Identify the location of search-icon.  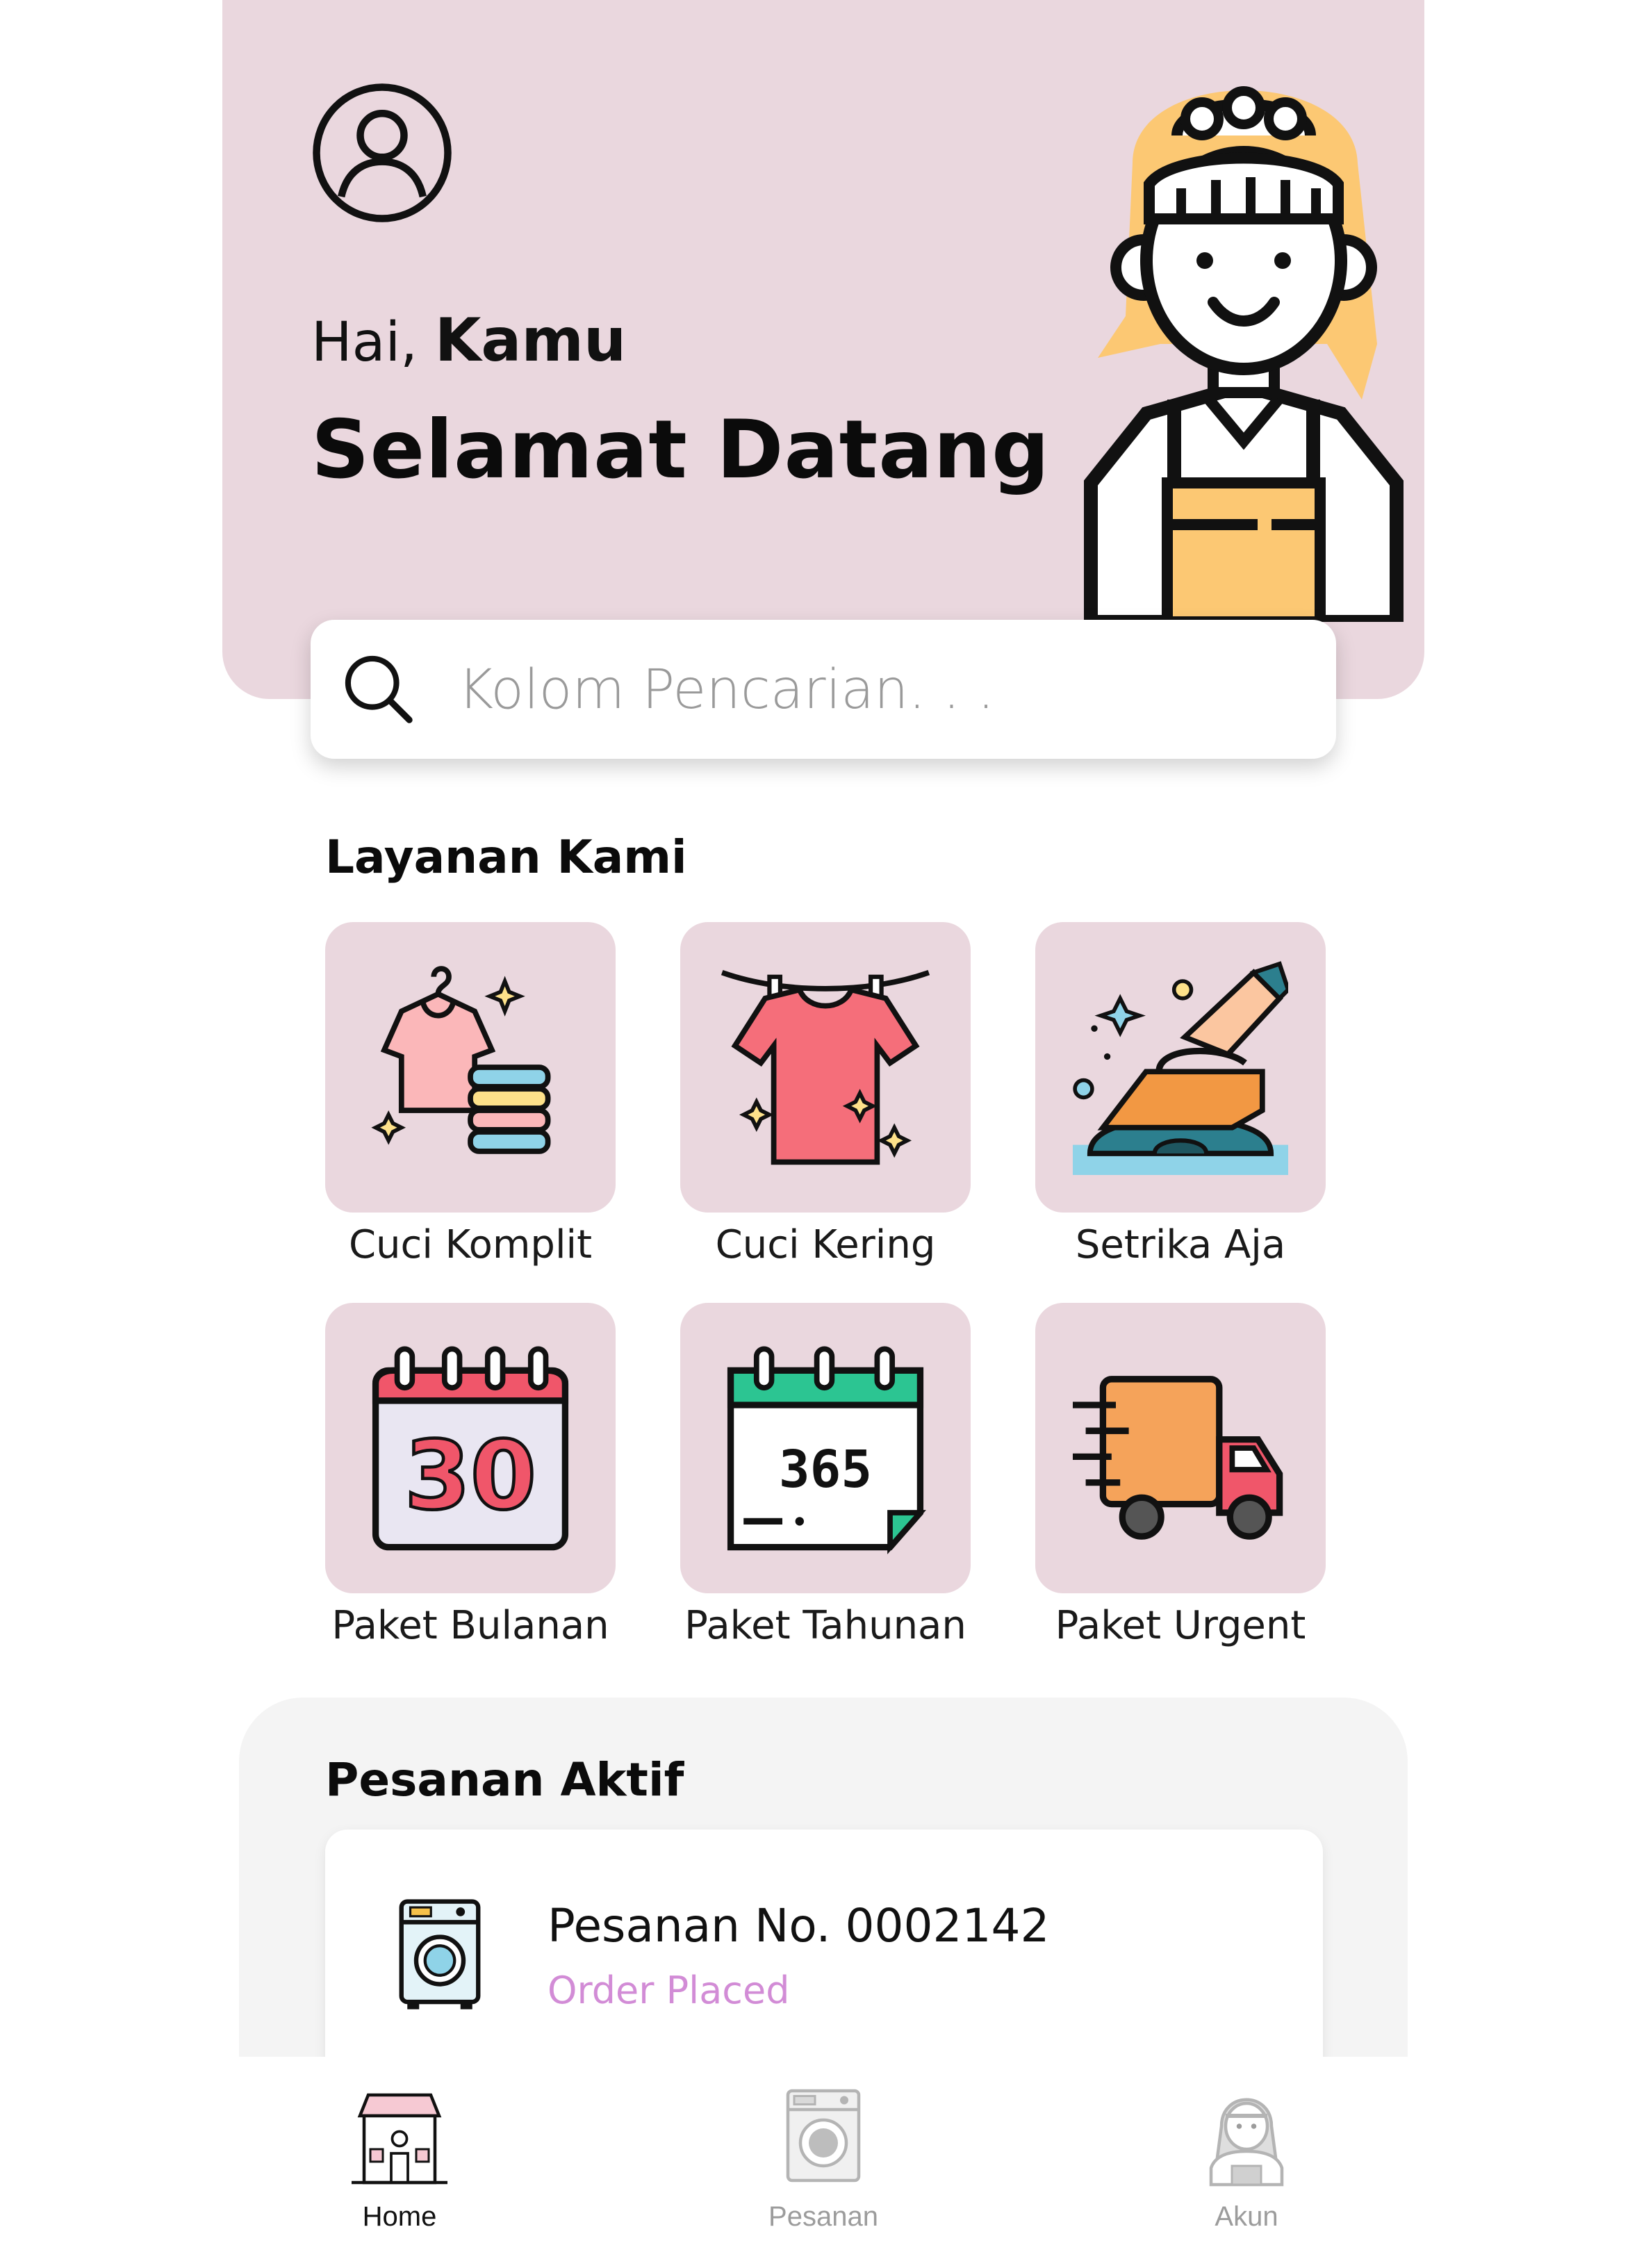
(379, 689).